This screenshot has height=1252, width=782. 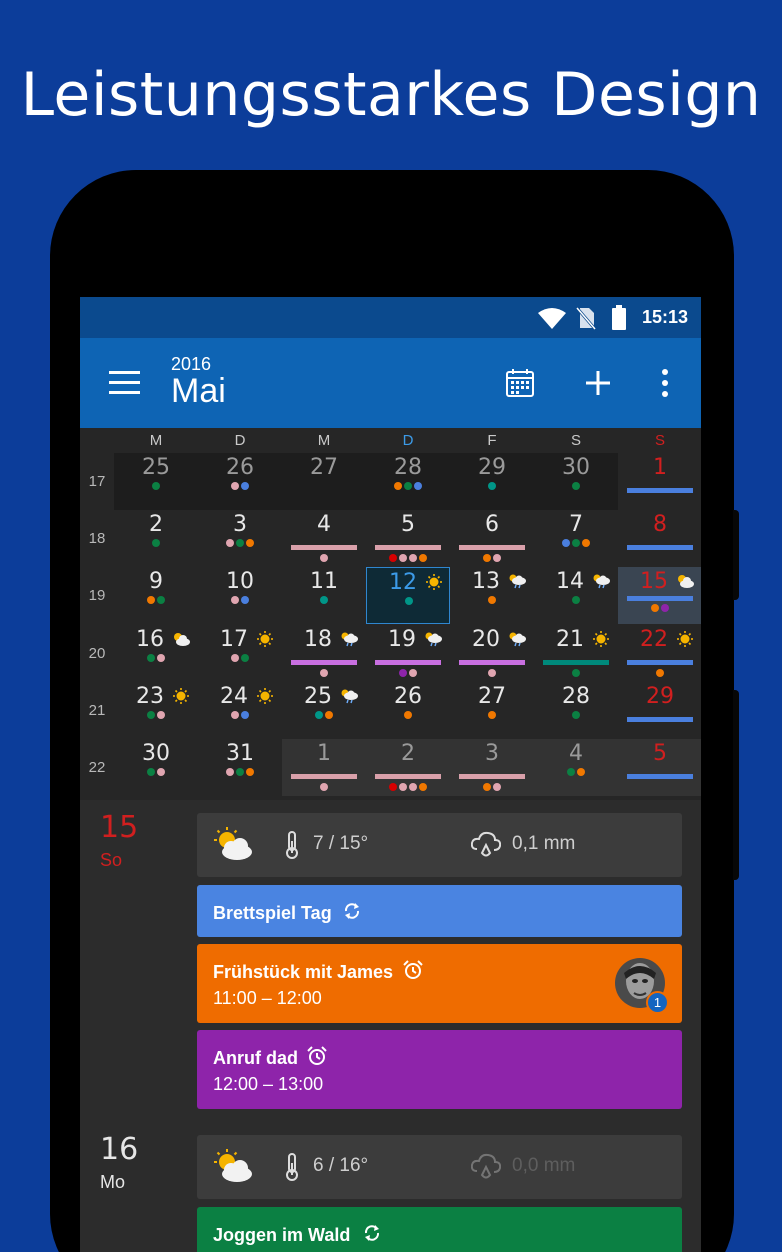 I want to click on more-options-icon, so click(x=665, y=383).